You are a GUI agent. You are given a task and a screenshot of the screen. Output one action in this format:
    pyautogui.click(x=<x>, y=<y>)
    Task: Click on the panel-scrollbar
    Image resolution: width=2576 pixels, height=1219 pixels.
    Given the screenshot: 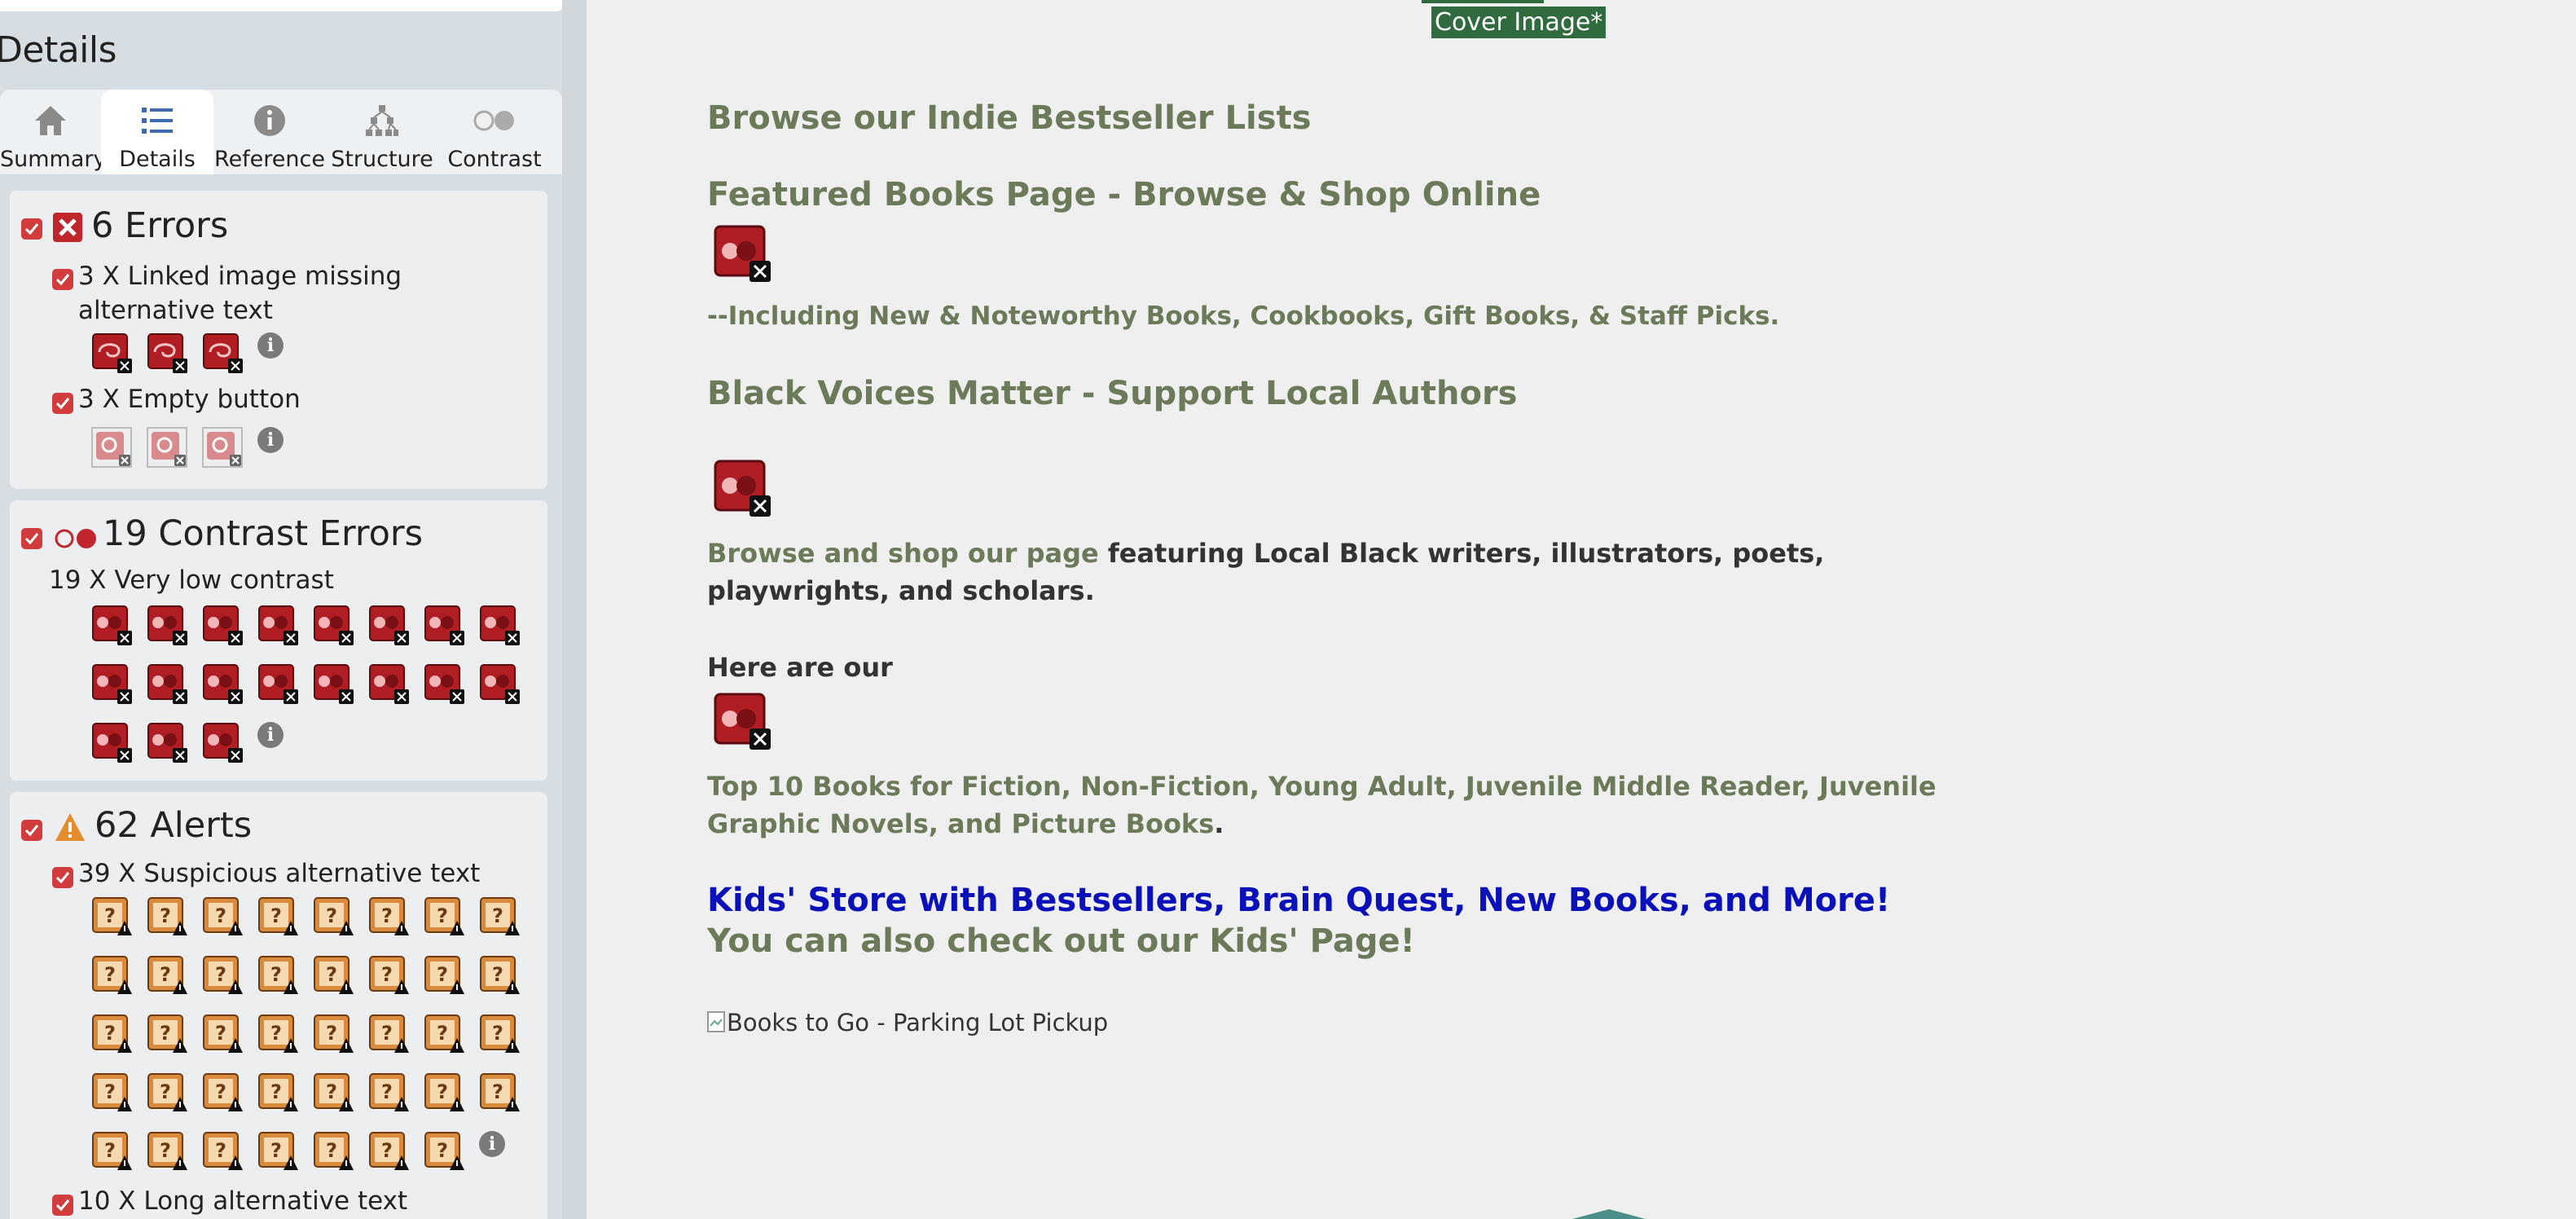 What is the action you would take?
    pyautogui.click(x=574, y=609)
    